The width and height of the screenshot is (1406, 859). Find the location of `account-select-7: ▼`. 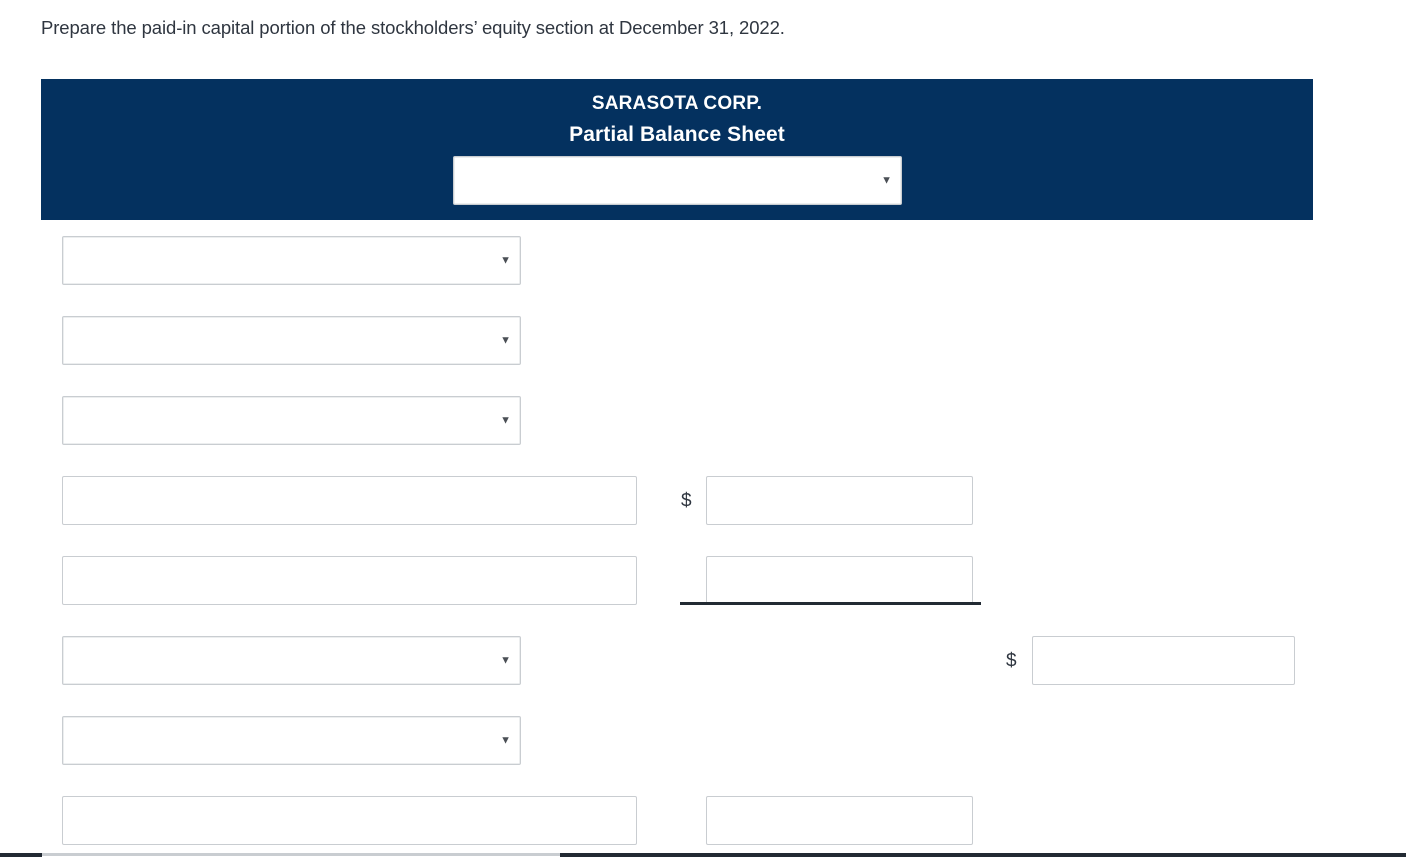

account-select-7: ▼ is located at coordinates (291, 740).